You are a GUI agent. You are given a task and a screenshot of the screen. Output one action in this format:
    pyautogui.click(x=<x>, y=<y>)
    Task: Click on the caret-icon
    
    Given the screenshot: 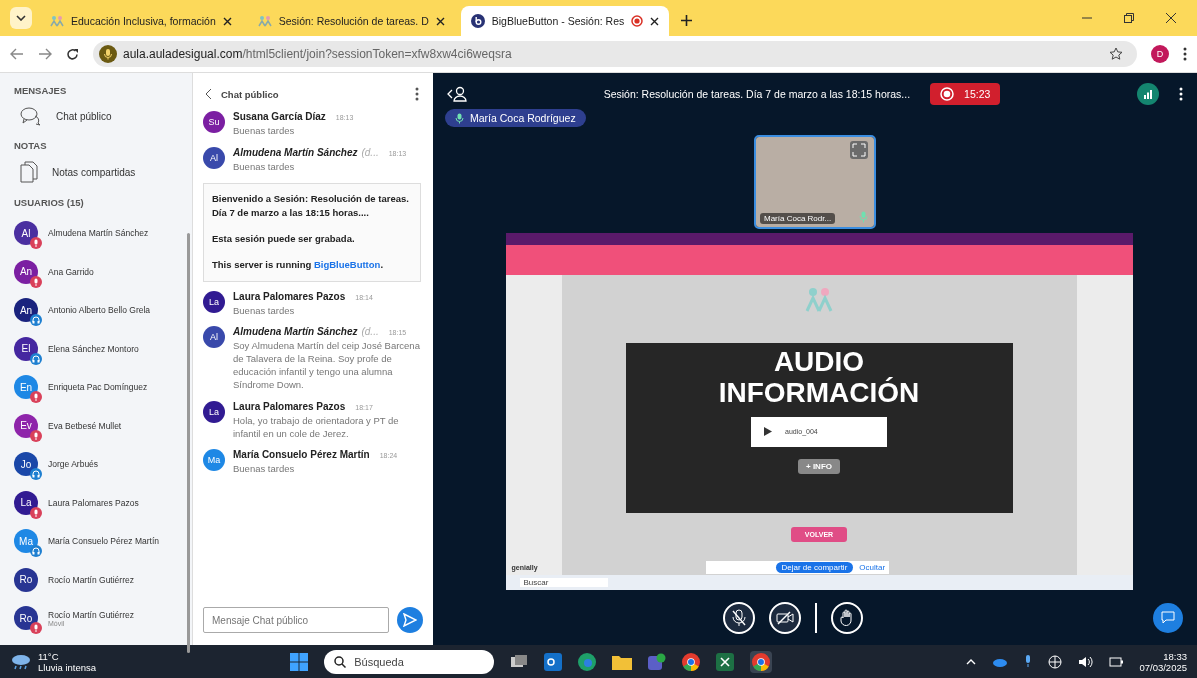 What is the action you would take?
    pyautogui.click(x=21, y=18)
    